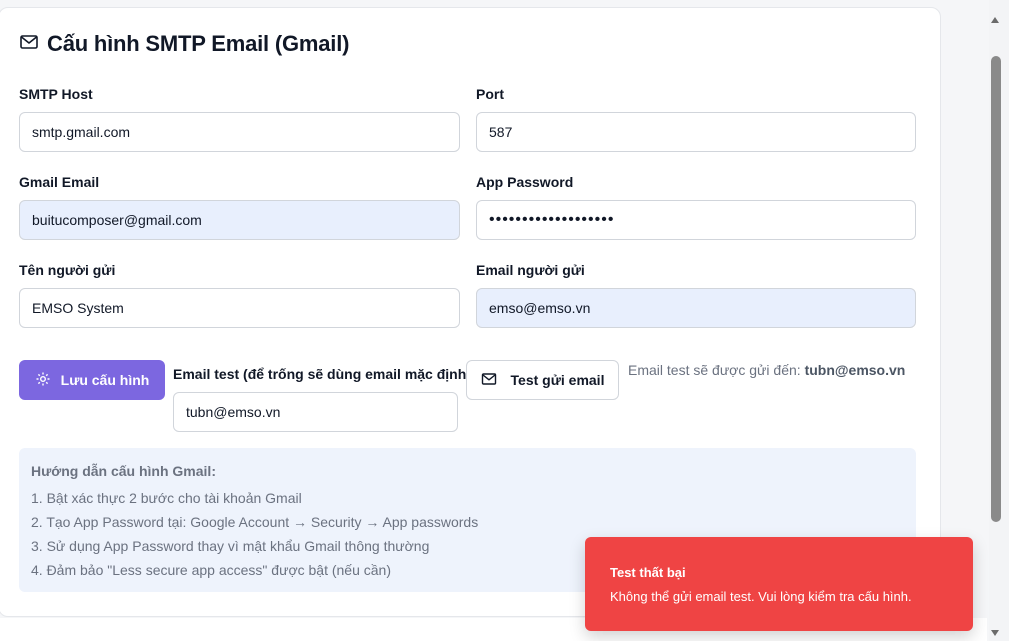 This screenshot has width=1009, height=641. What do you see at coordinates (552, 219) in the screenshot?
I see `app-password-value: •••••••••••••••••••` at bounding box center [552, 219].